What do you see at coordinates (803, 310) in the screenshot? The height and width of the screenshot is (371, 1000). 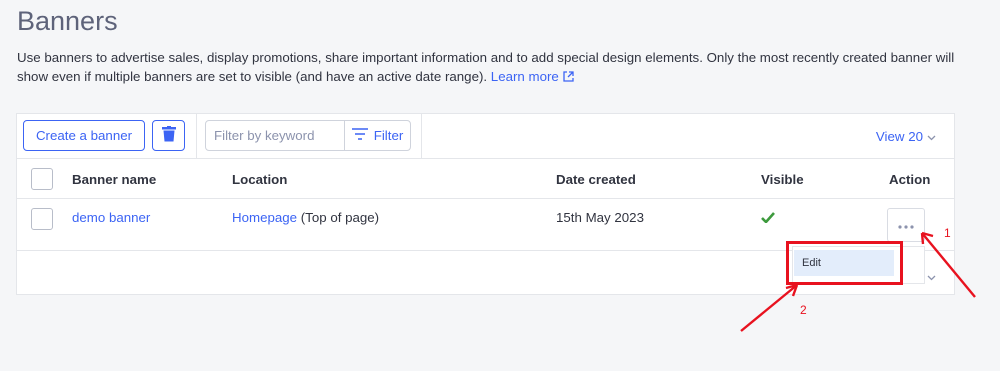 I see `annotation-callout-2: 2` at bounding box center [803, 310].